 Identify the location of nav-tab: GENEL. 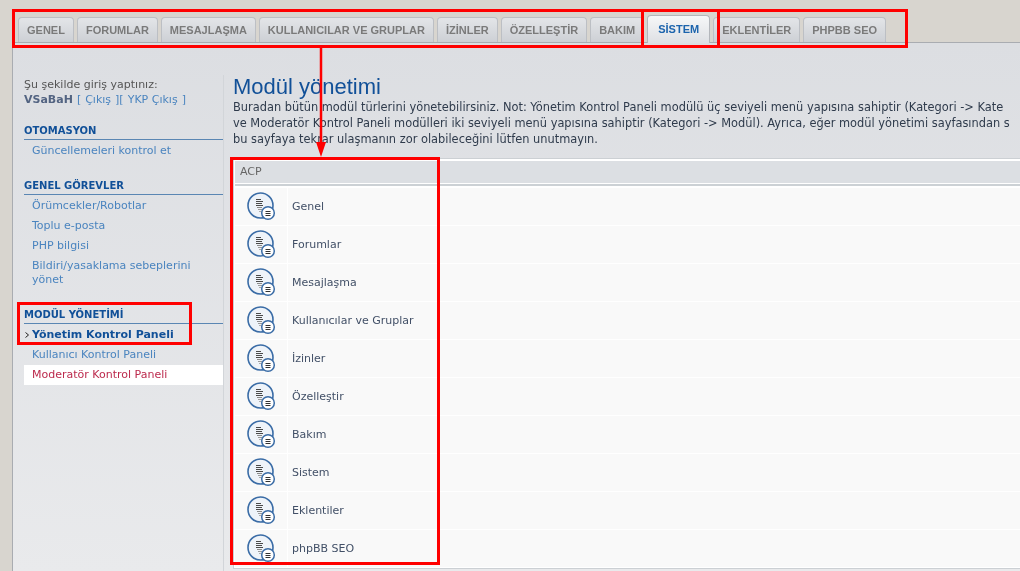
(46, 29).